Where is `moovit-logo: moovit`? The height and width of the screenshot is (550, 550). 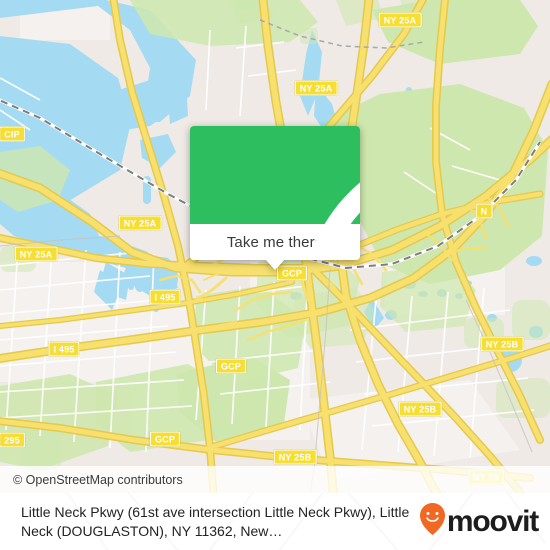 moovit-logo: moovit is located at coordinates (484, 521).